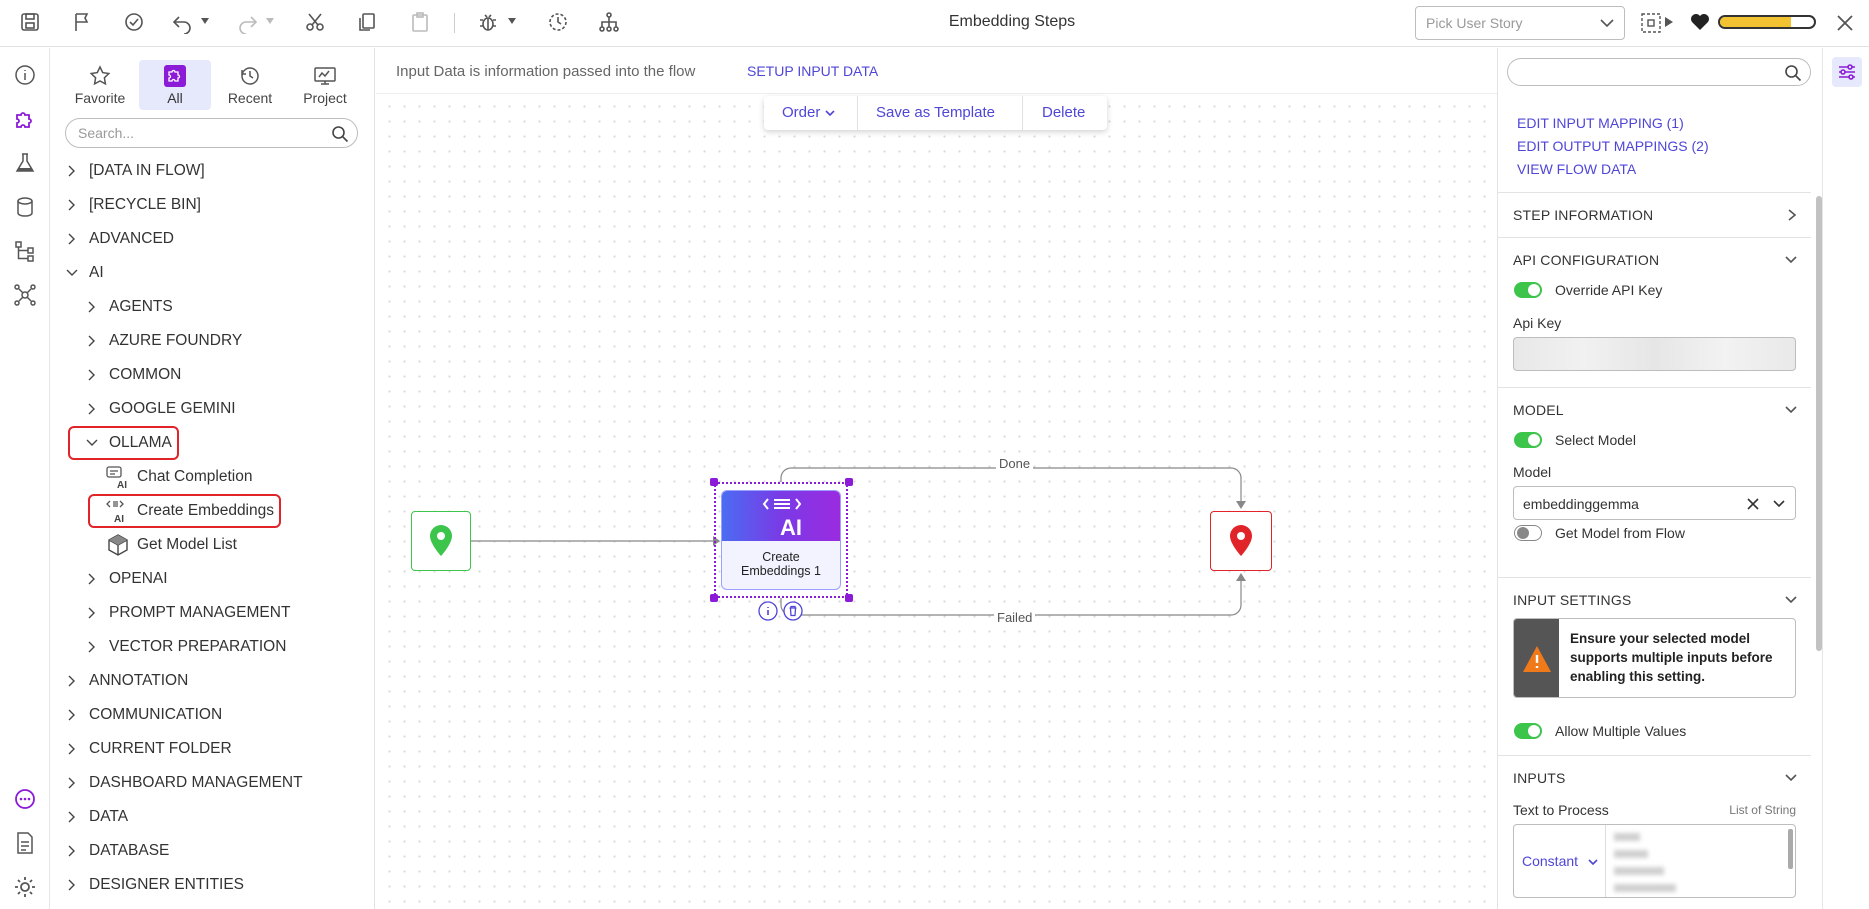  What do you see at coordinates (205, 21) in the screenshot?
I see `undo-caret-icon` at bounding box center [205, 21].